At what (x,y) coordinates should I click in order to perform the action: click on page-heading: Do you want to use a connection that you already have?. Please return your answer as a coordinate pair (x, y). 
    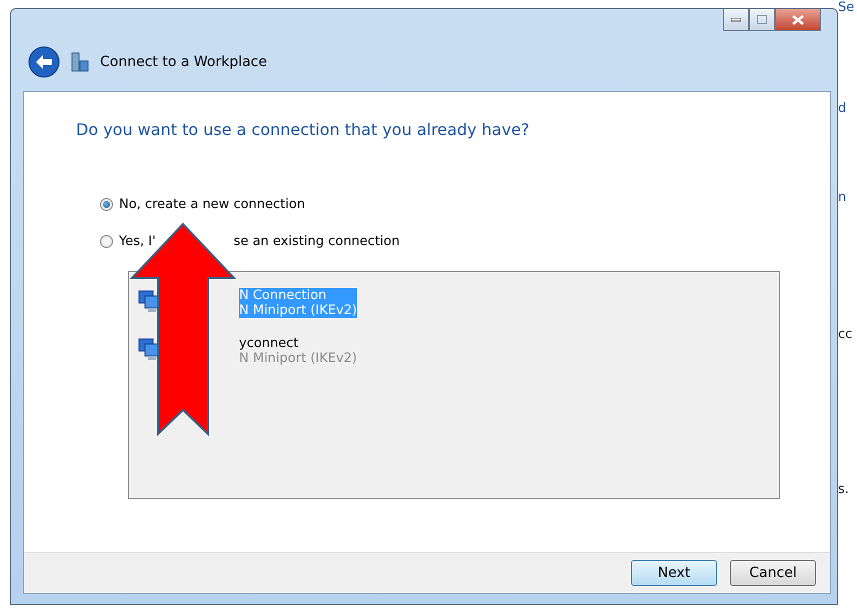
    Looking at the image, I should click on (303, 129).